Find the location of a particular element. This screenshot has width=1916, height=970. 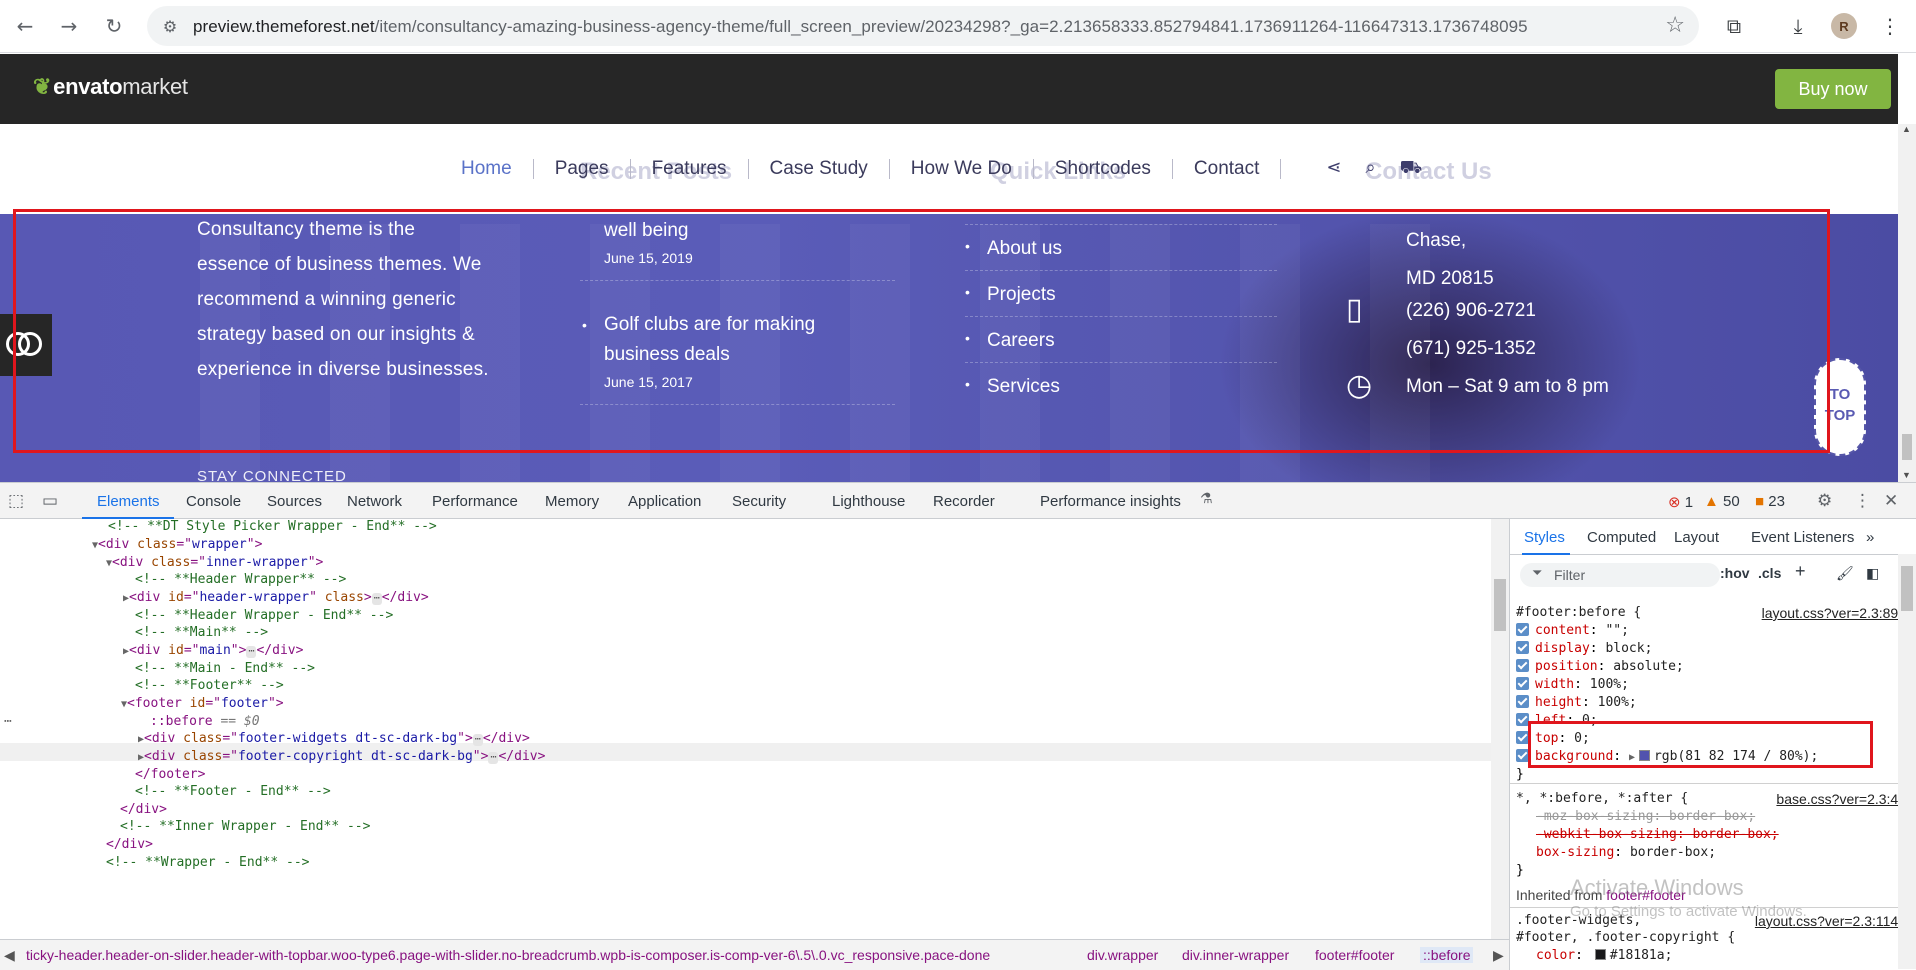

nav-contact: Contact is located at coordinates (1227, 169).